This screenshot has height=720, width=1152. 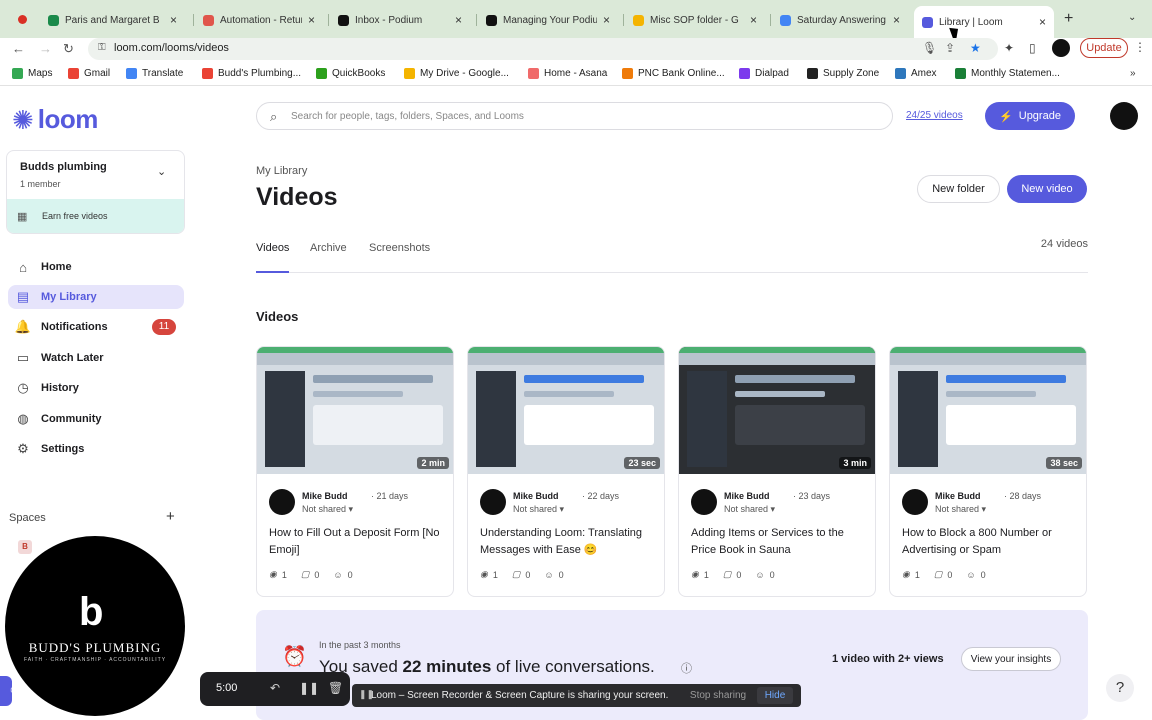 I want to click on browser-tab: Library | Loom ×, so click(x=984, y=22).